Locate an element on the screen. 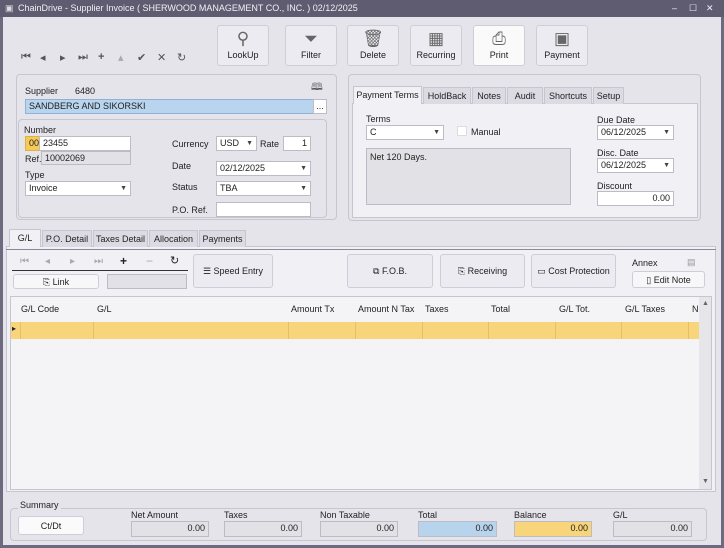 This screenshot has height=548, width=724. fob-label: F.O.B. is located at coordinates (394, 271).